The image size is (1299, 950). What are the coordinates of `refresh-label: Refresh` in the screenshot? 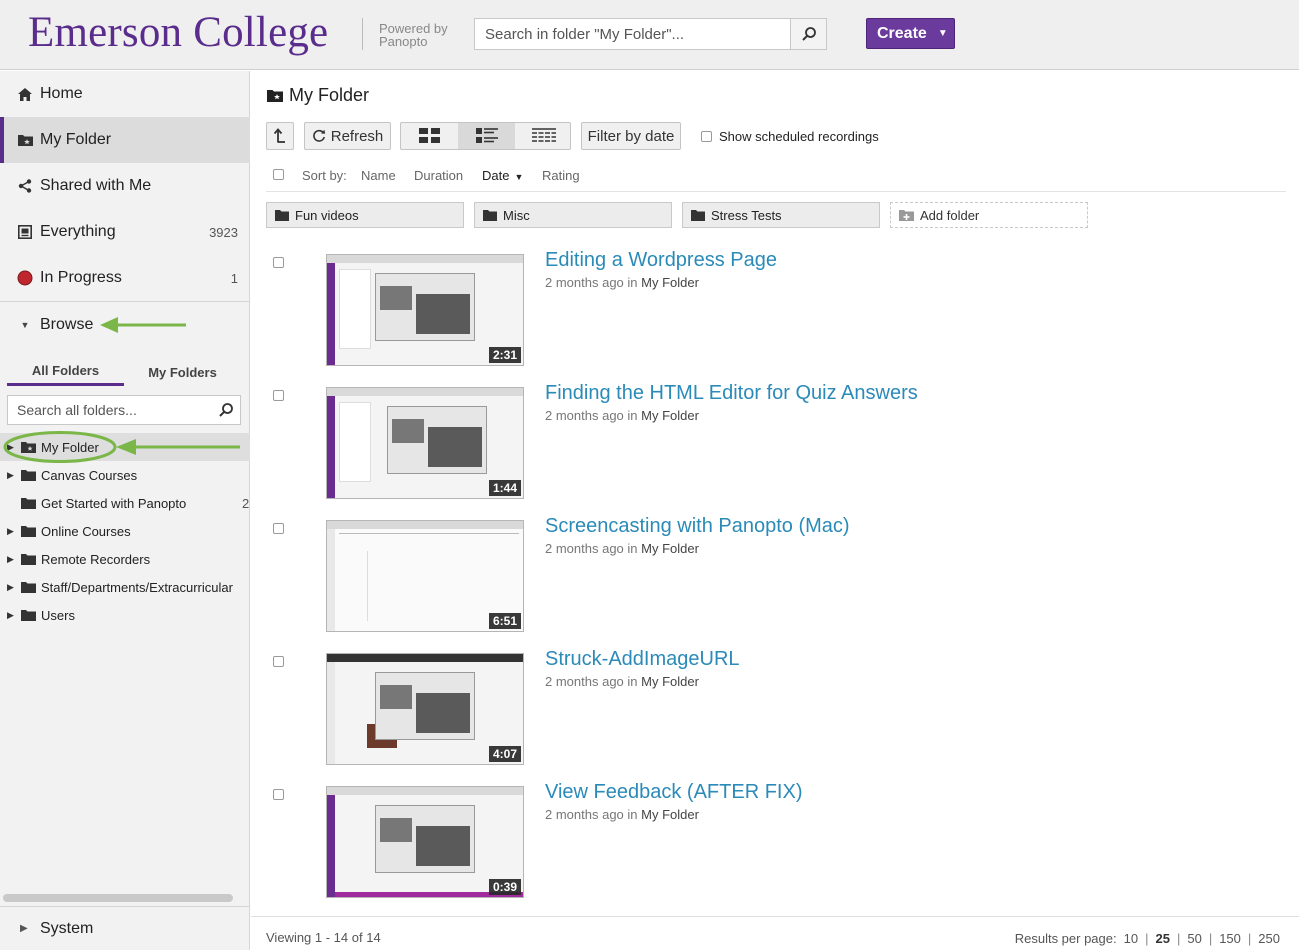 It's located at (357, 136).